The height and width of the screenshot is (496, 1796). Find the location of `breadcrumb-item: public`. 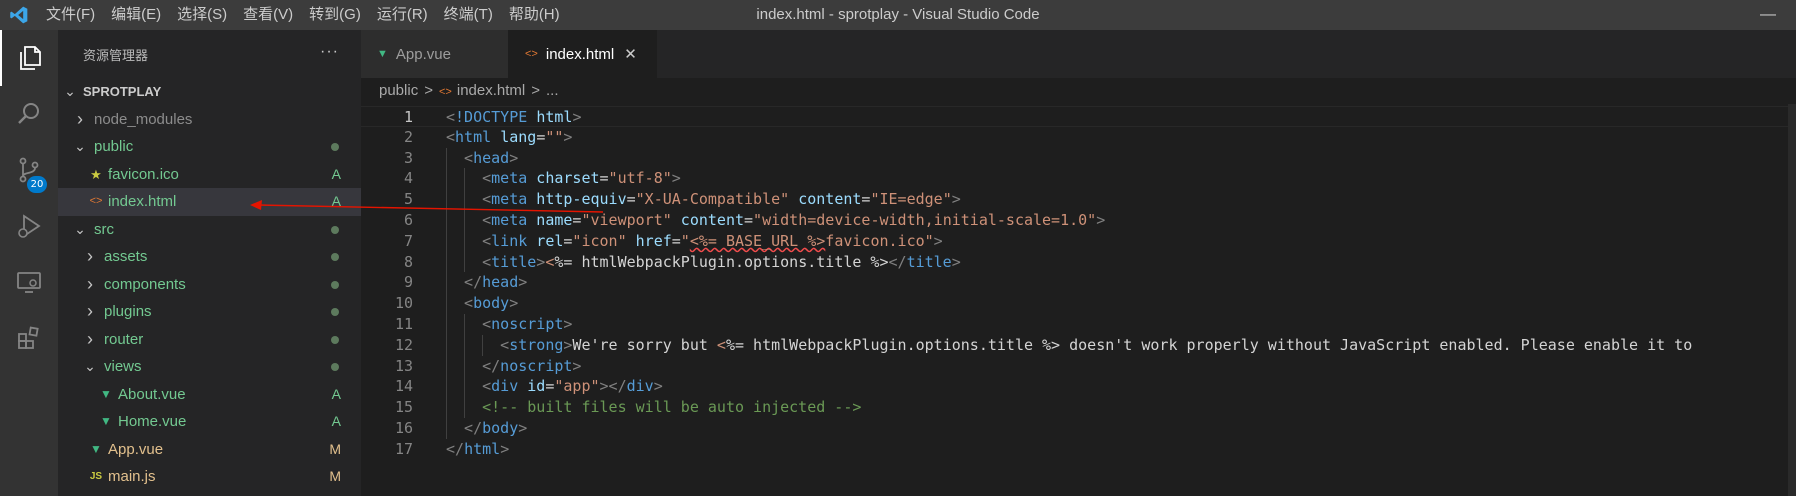

breadcrumb-item: public is located at coordinates (398, 90).